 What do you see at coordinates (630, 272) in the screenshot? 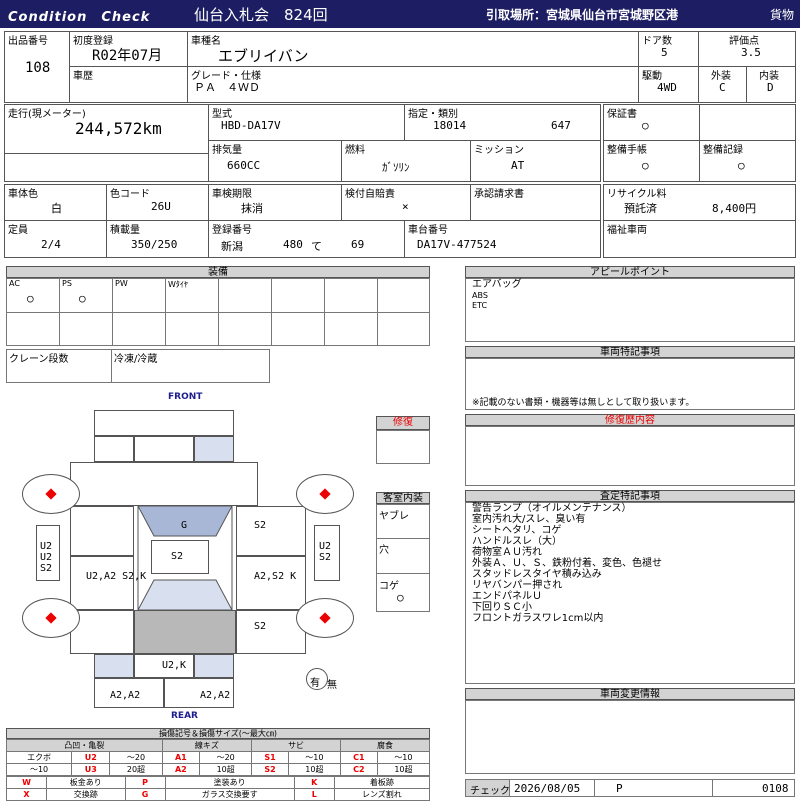
I see `appeal-title: アピールポイント` at bounding box center [630, 272].